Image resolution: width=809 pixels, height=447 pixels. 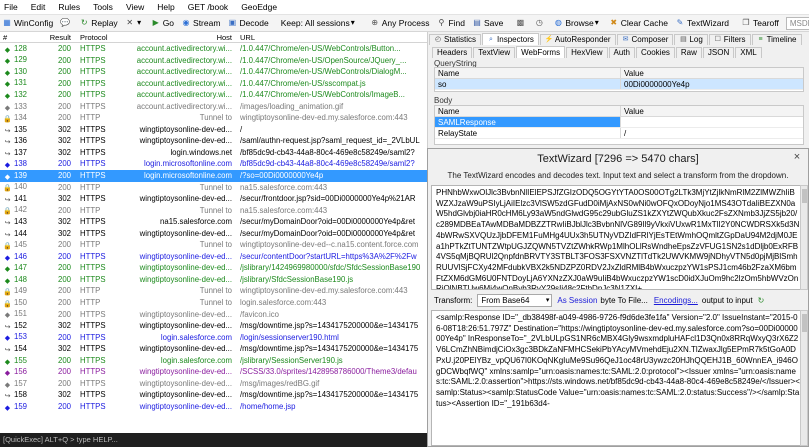 What do you see at coordinates (691, 39) in the screenshot?
I see `tab-log: ▤ Log` at bounding box center [691, 39].